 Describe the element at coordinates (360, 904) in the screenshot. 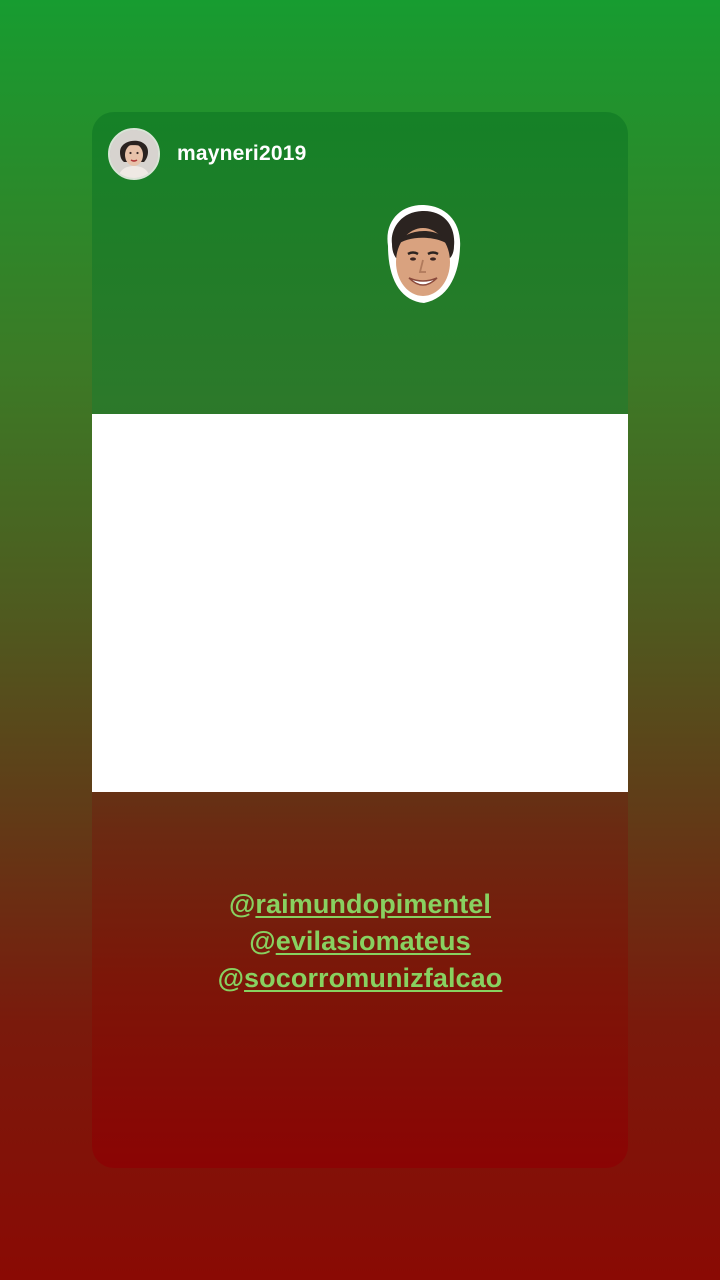

I see `mention-link-1: @raimundopimentel` at that location.